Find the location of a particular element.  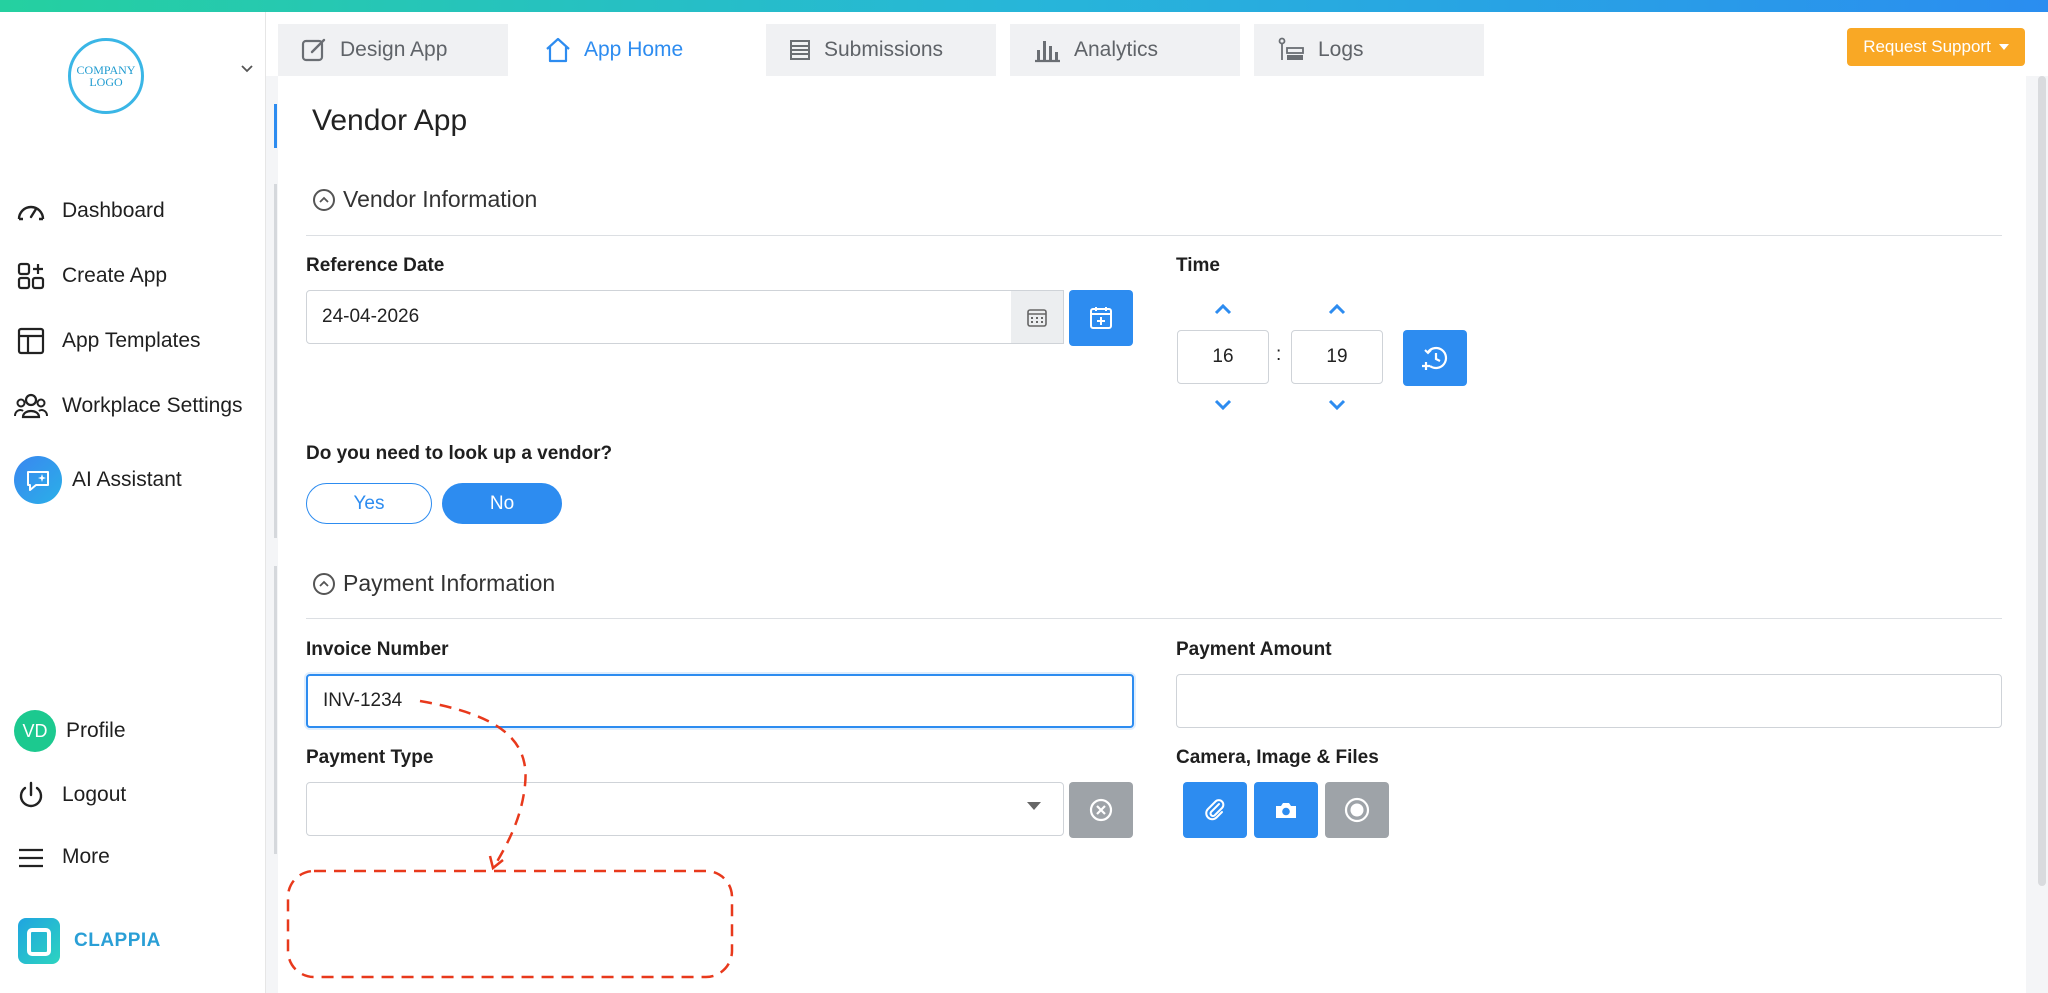

current-time-button is located at coordinates (1435, 358).